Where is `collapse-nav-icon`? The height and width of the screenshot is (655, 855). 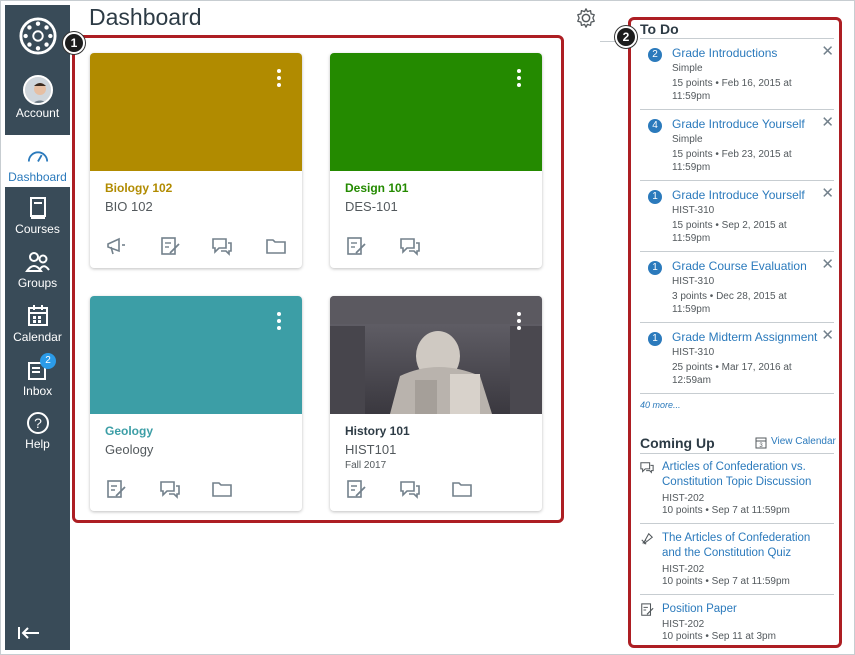
collapse-nav-icon is located at coordinates (29, 634).